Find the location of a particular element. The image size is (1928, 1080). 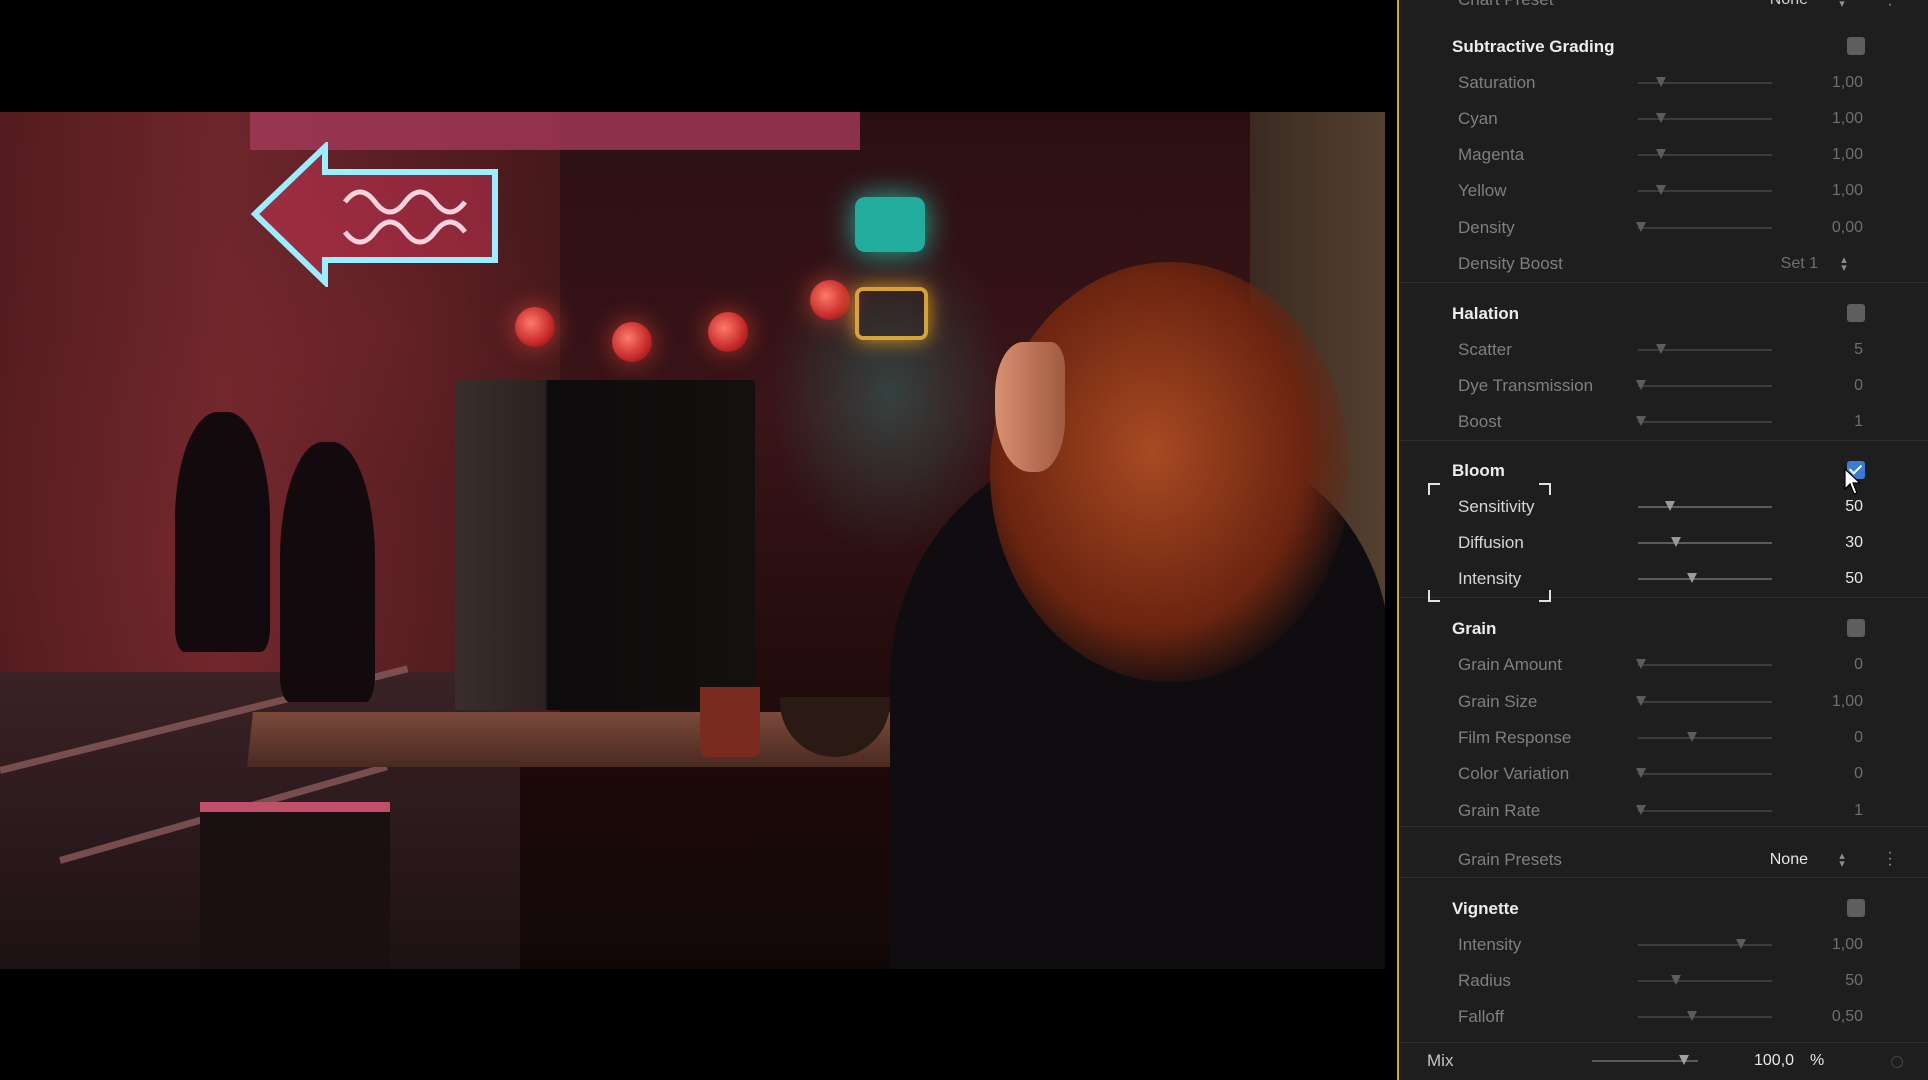

saturation-slider-thumb is located at coordinates (1660, 82).